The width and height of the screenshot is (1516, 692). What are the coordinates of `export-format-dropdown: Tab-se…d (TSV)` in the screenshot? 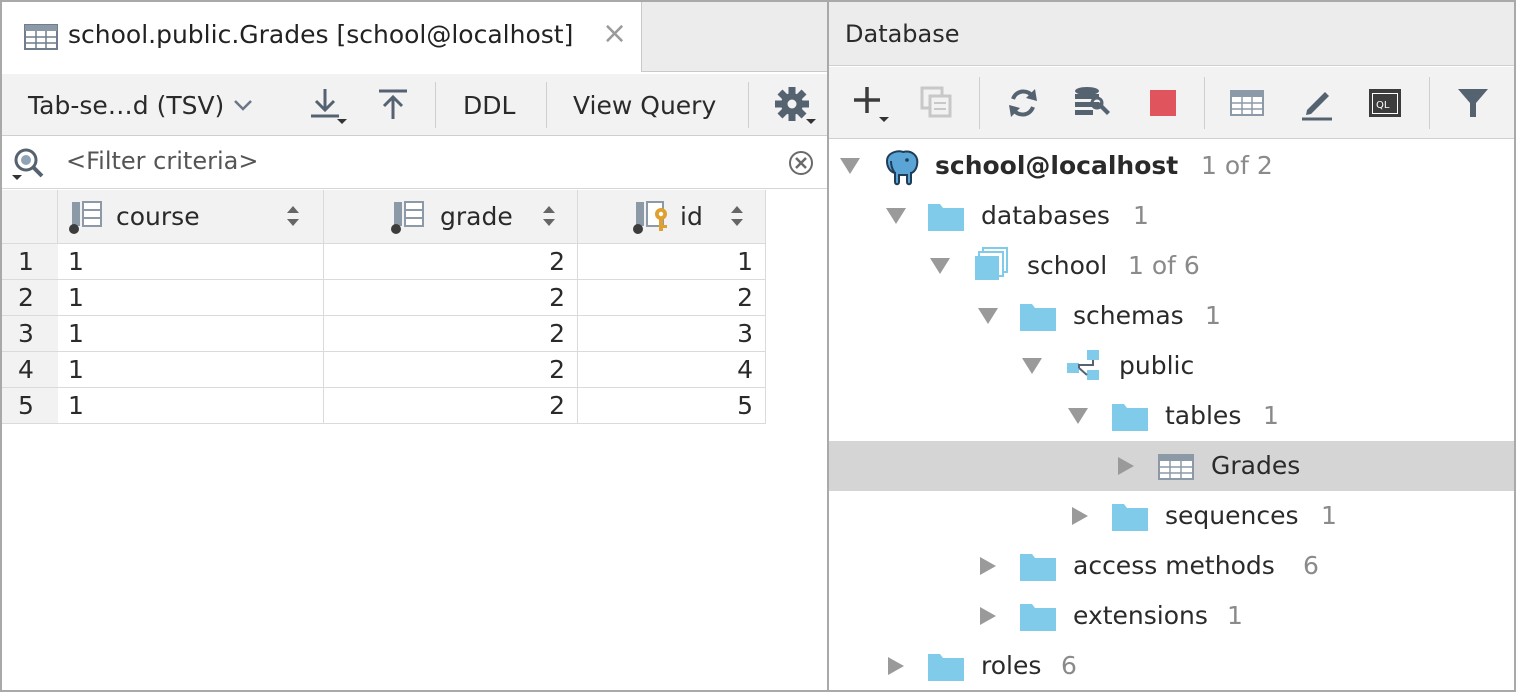 It's located at (141, 105).